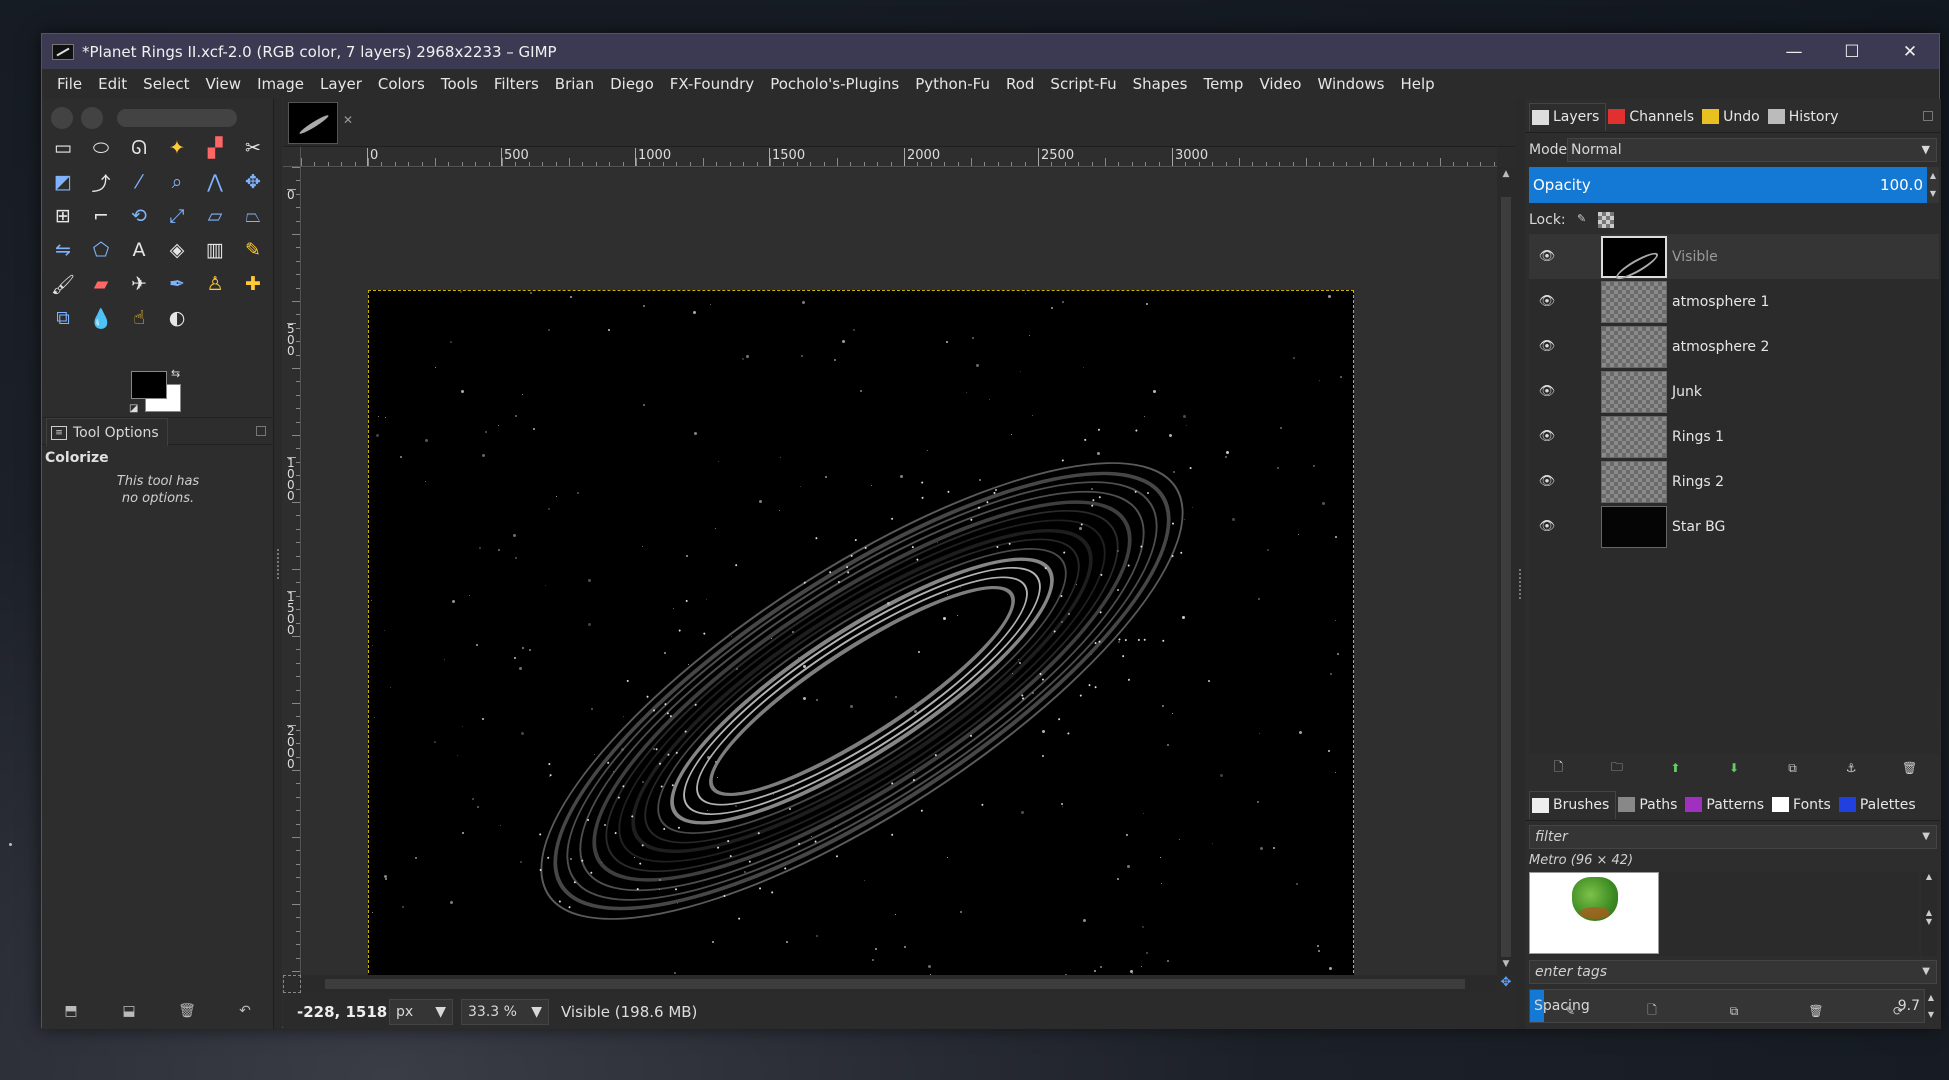 The width and height of the screenshot is (1949, 1080). Describe the element at coordinates (1910, 768) in the screenshot. I see `delete-layer-icon: 🗑` at that location.